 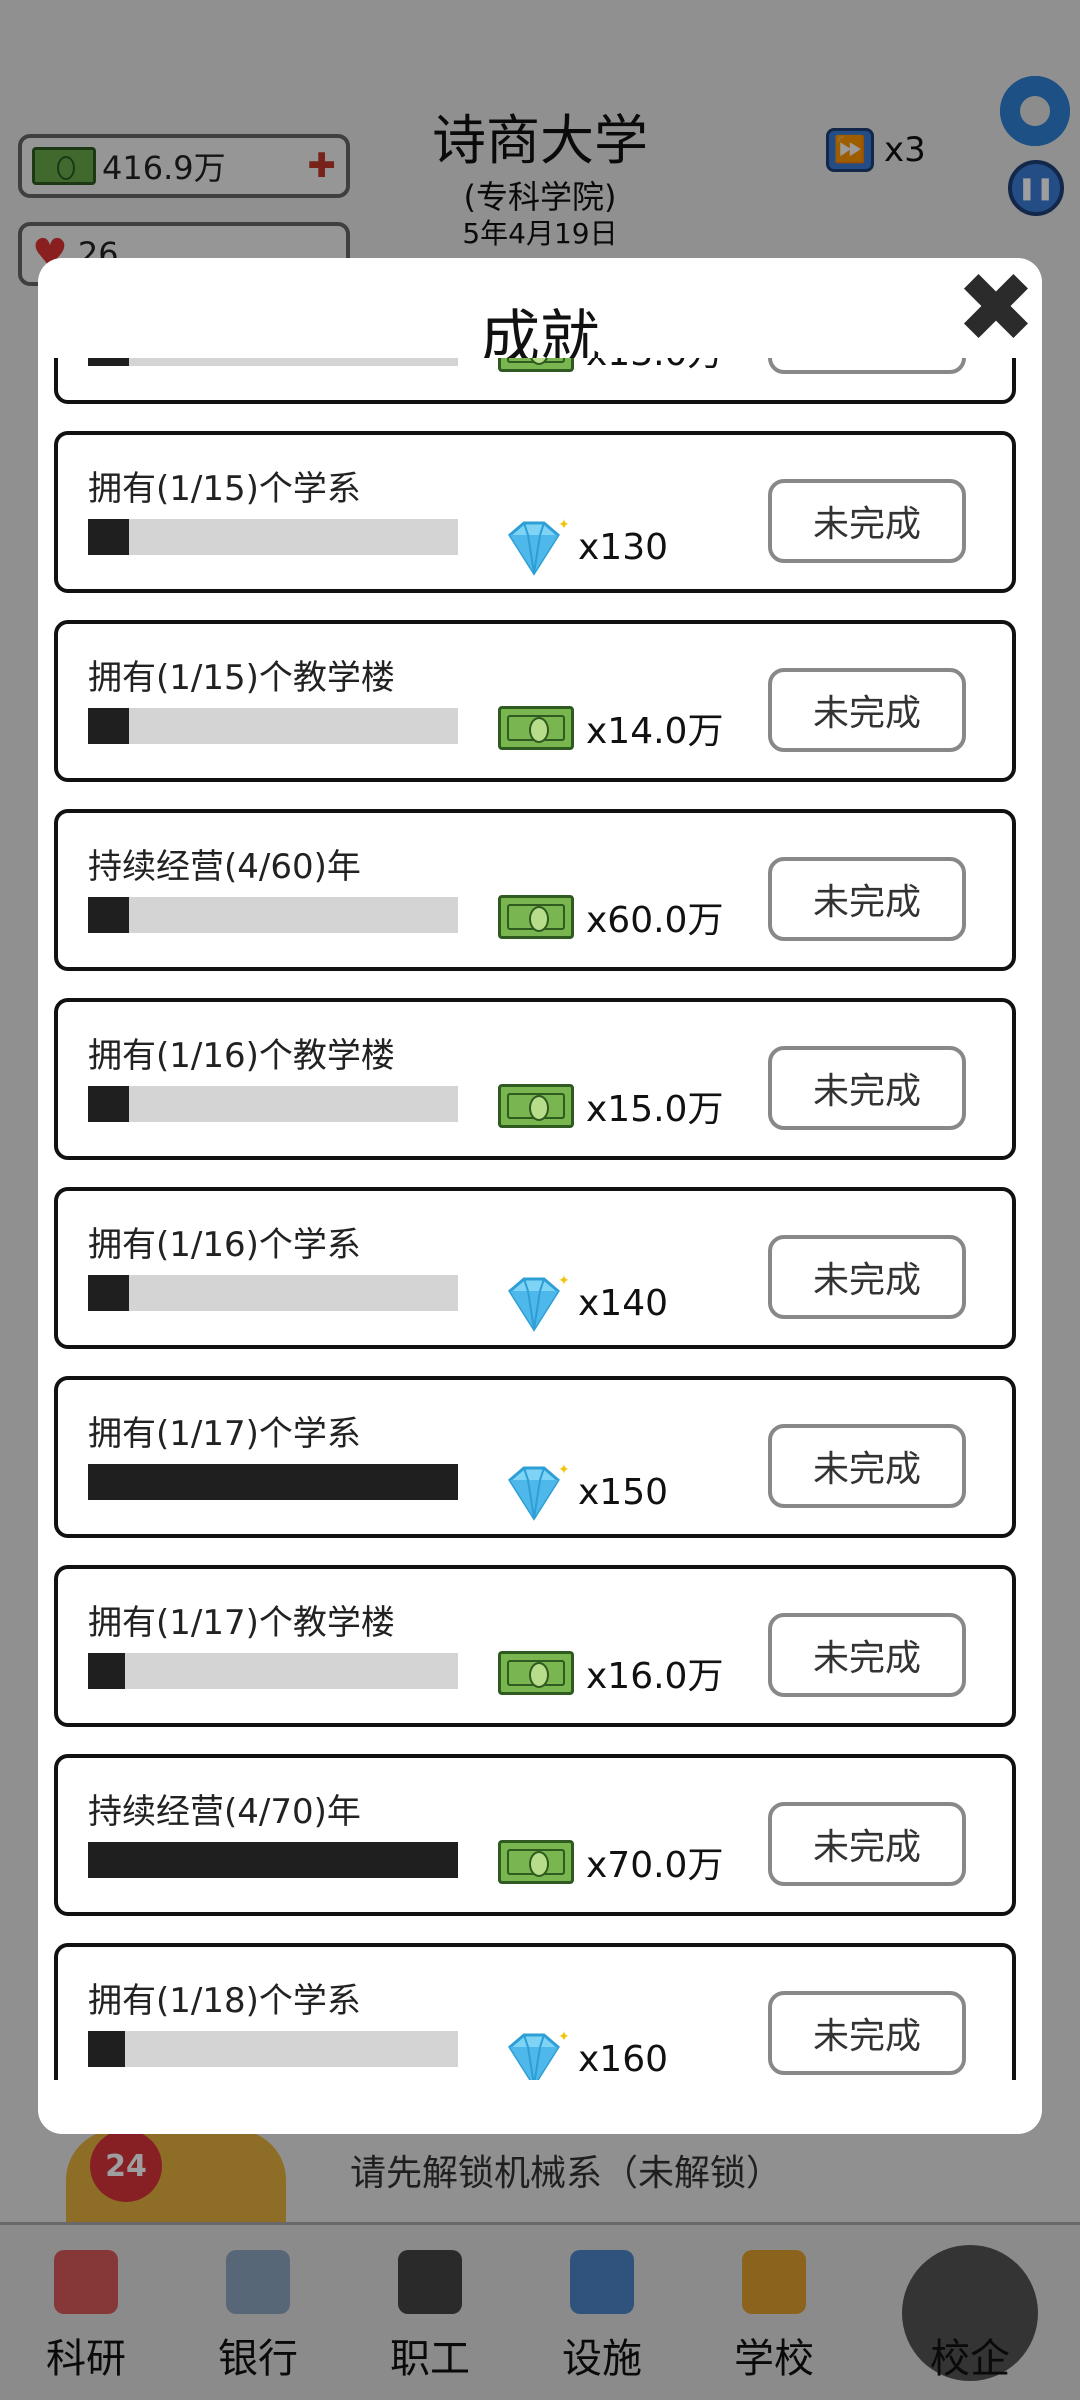 I want to click on achievement-card: 持续经营(4/60)年 x60.0万 未完成, so click(x=535, y=890).